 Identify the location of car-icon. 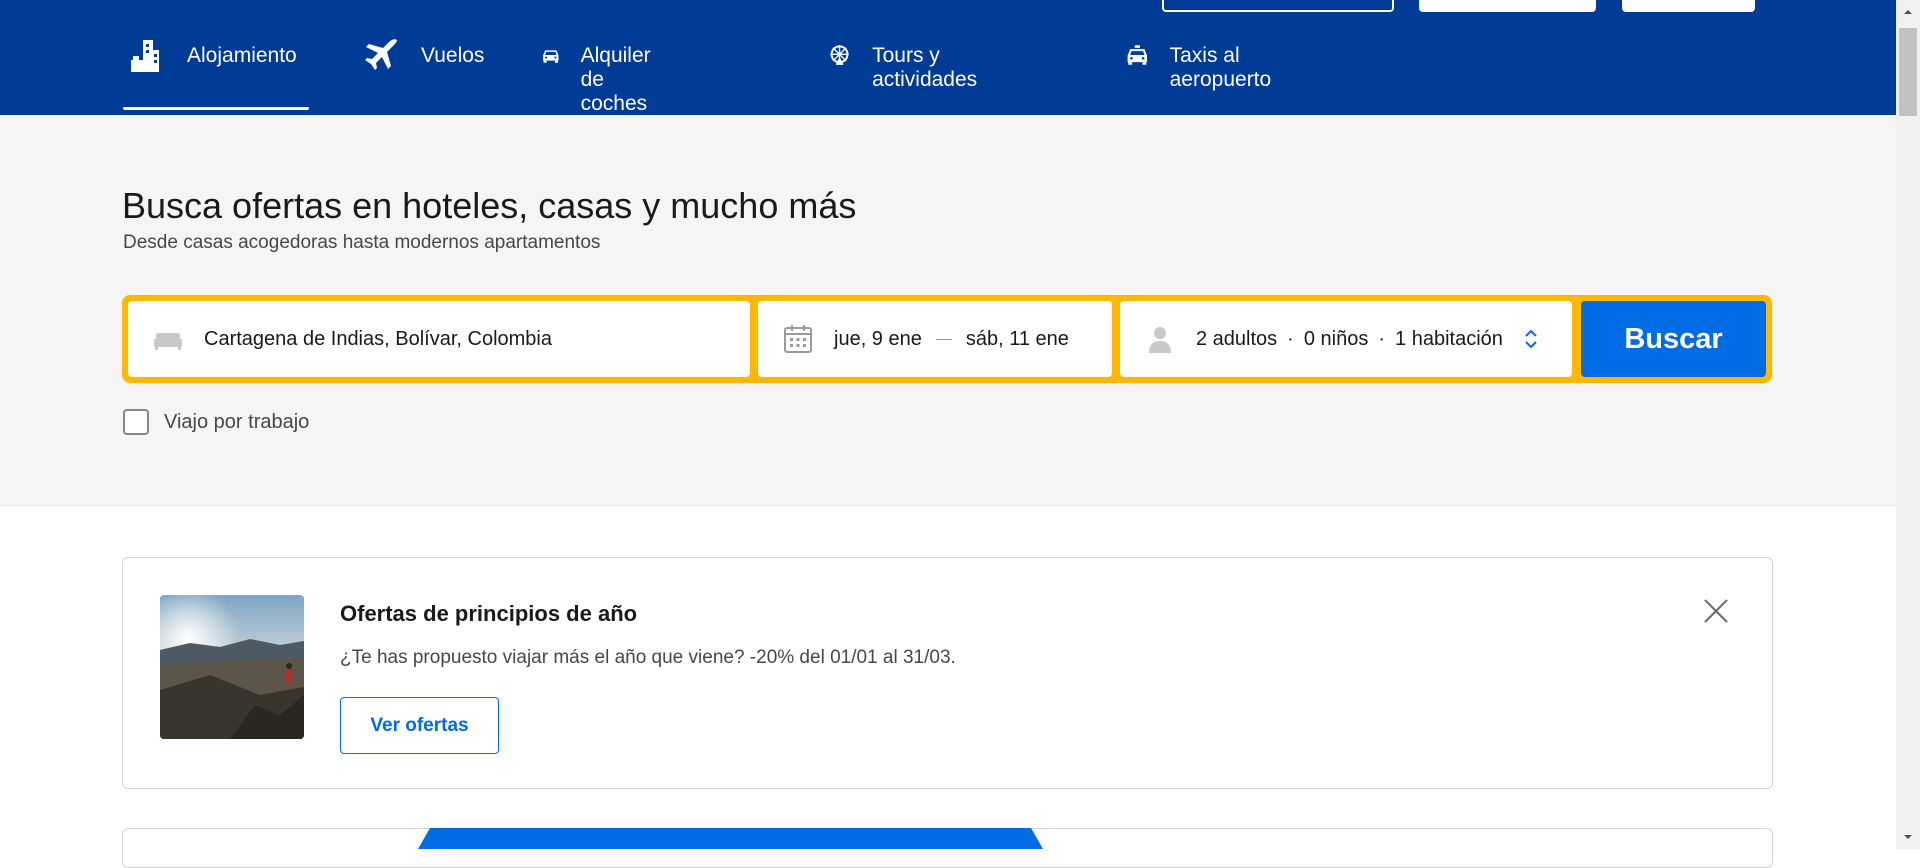
(551, 56).